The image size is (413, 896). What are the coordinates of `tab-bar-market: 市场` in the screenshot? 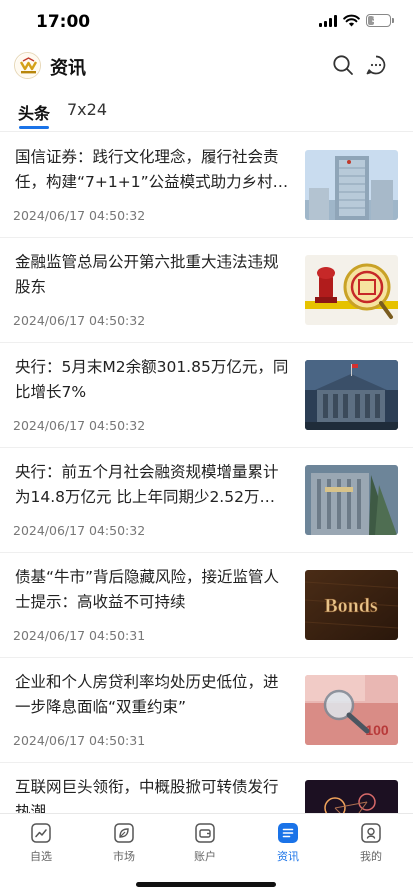 It's located at (124, 843).